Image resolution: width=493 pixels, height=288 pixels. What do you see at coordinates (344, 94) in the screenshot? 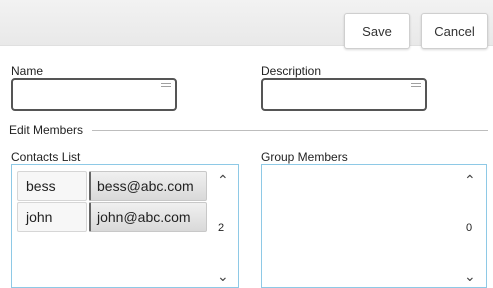
I see `description-field` at bounding box center [344, 94].